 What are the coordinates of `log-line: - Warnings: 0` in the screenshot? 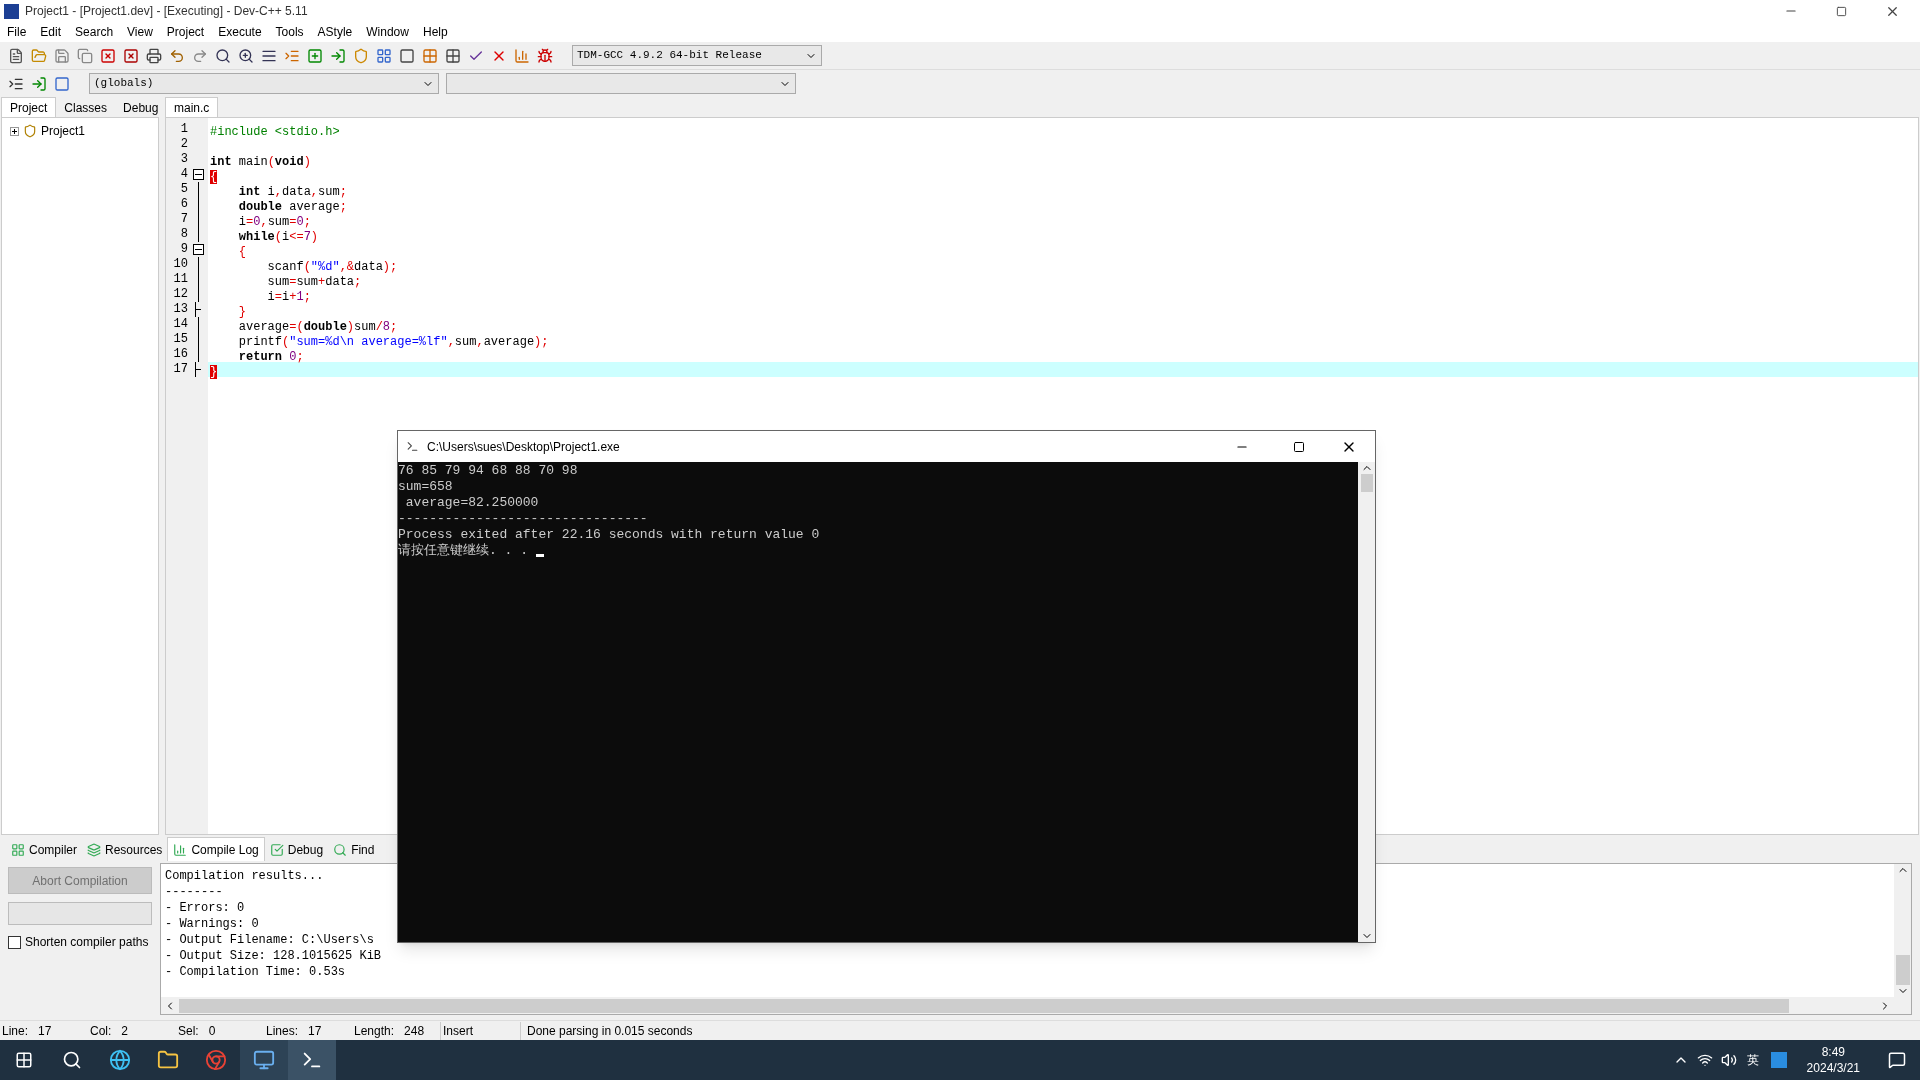 It's located at (212, 924).